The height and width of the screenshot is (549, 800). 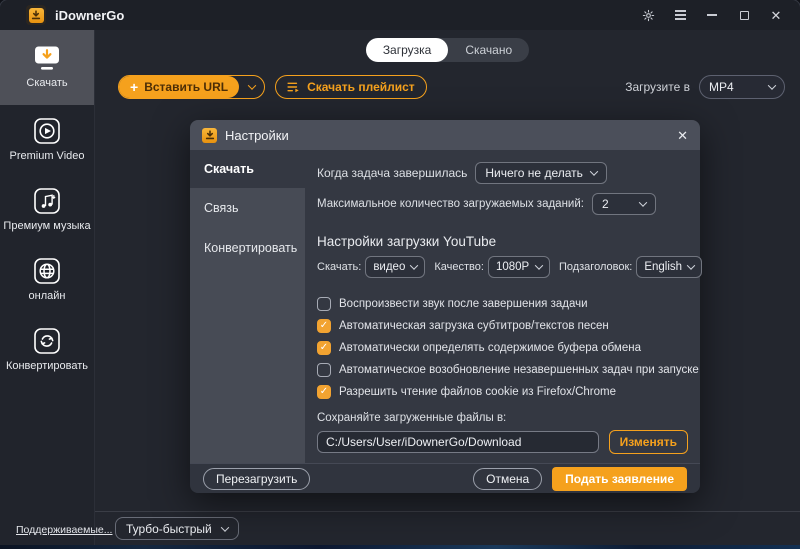 What do you see at coordinates (648, 442) in the screenshot?
I see `change-path-button: Изменять` at bounding box center [648, 442].